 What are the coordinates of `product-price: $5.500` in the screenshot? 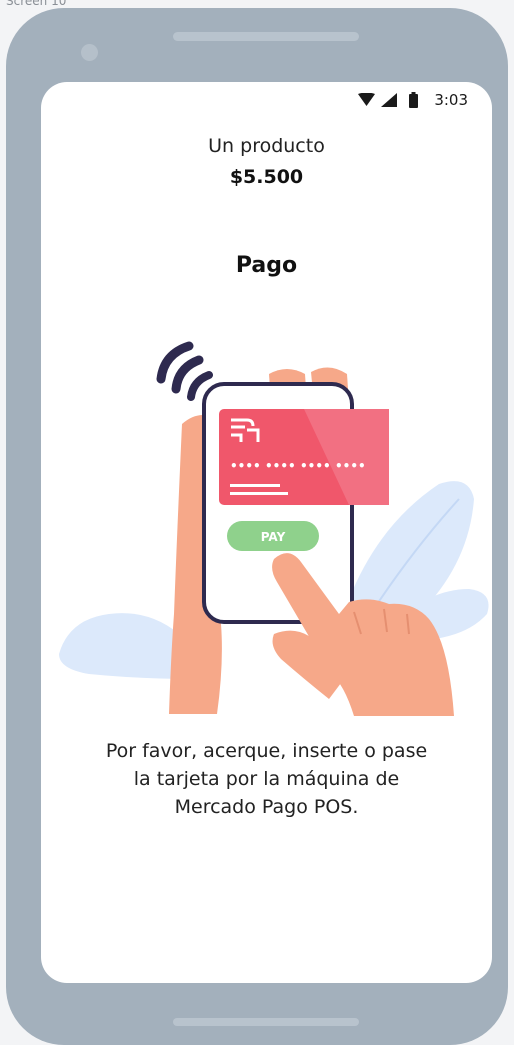 It's located at (266, 177).